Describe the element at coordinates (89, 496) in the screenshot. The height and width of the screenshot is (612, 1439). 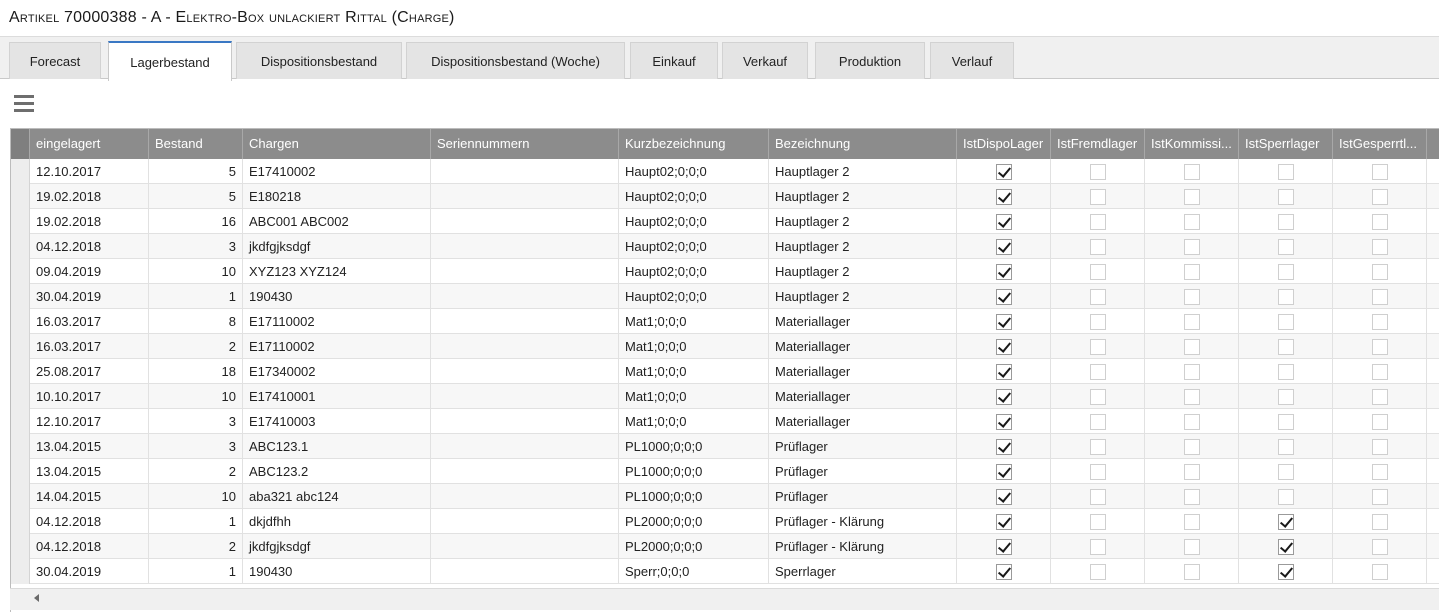
I see `cell-eingelagert: 14.04.2015` at that location.